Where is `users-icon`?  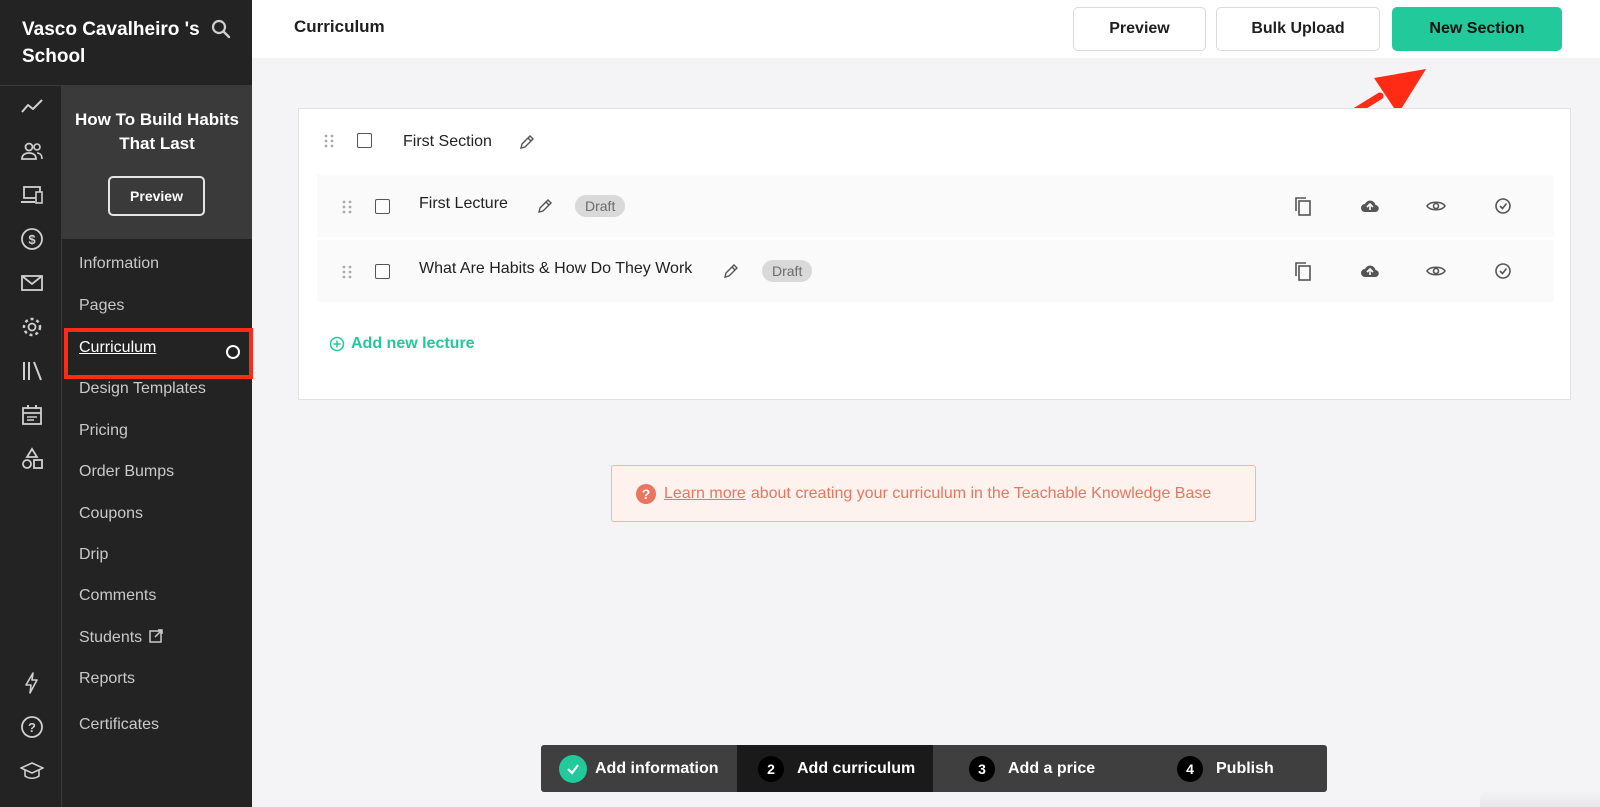 users-icon is located at coordinates (32, 151).